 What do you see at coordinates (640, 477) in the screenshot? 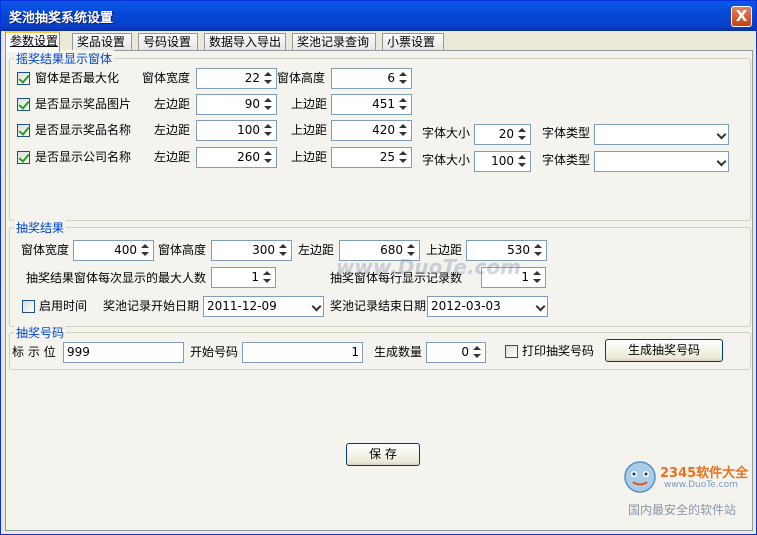
I see `mascot-icon` at bounding box center [640, 477].